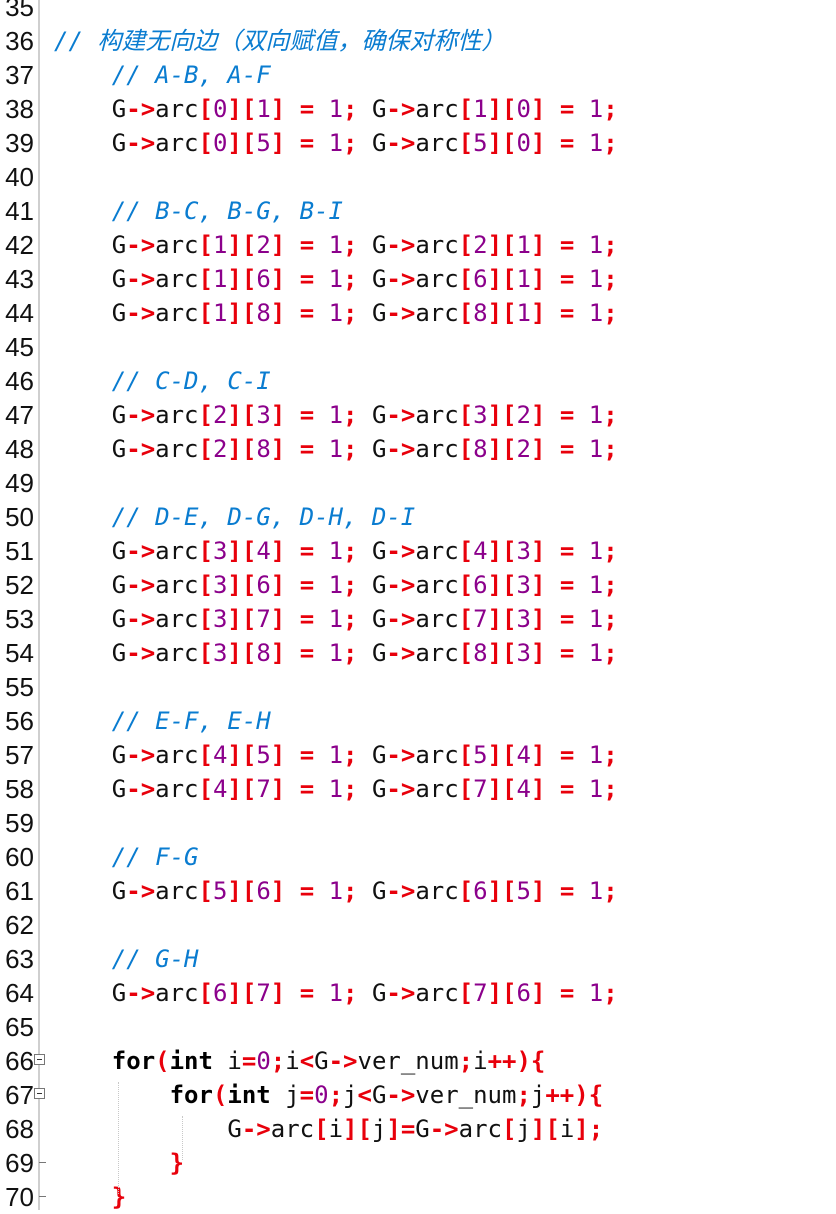 The image size is (836, 1214). I want to click on code-line: 70 }, so click(418, 1197).